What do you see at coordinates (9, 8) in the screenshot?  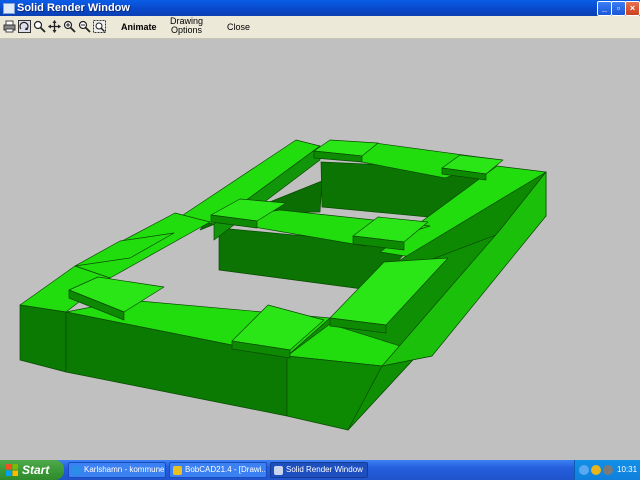 I see `app-window-icon` at bounding box center [9, 8].